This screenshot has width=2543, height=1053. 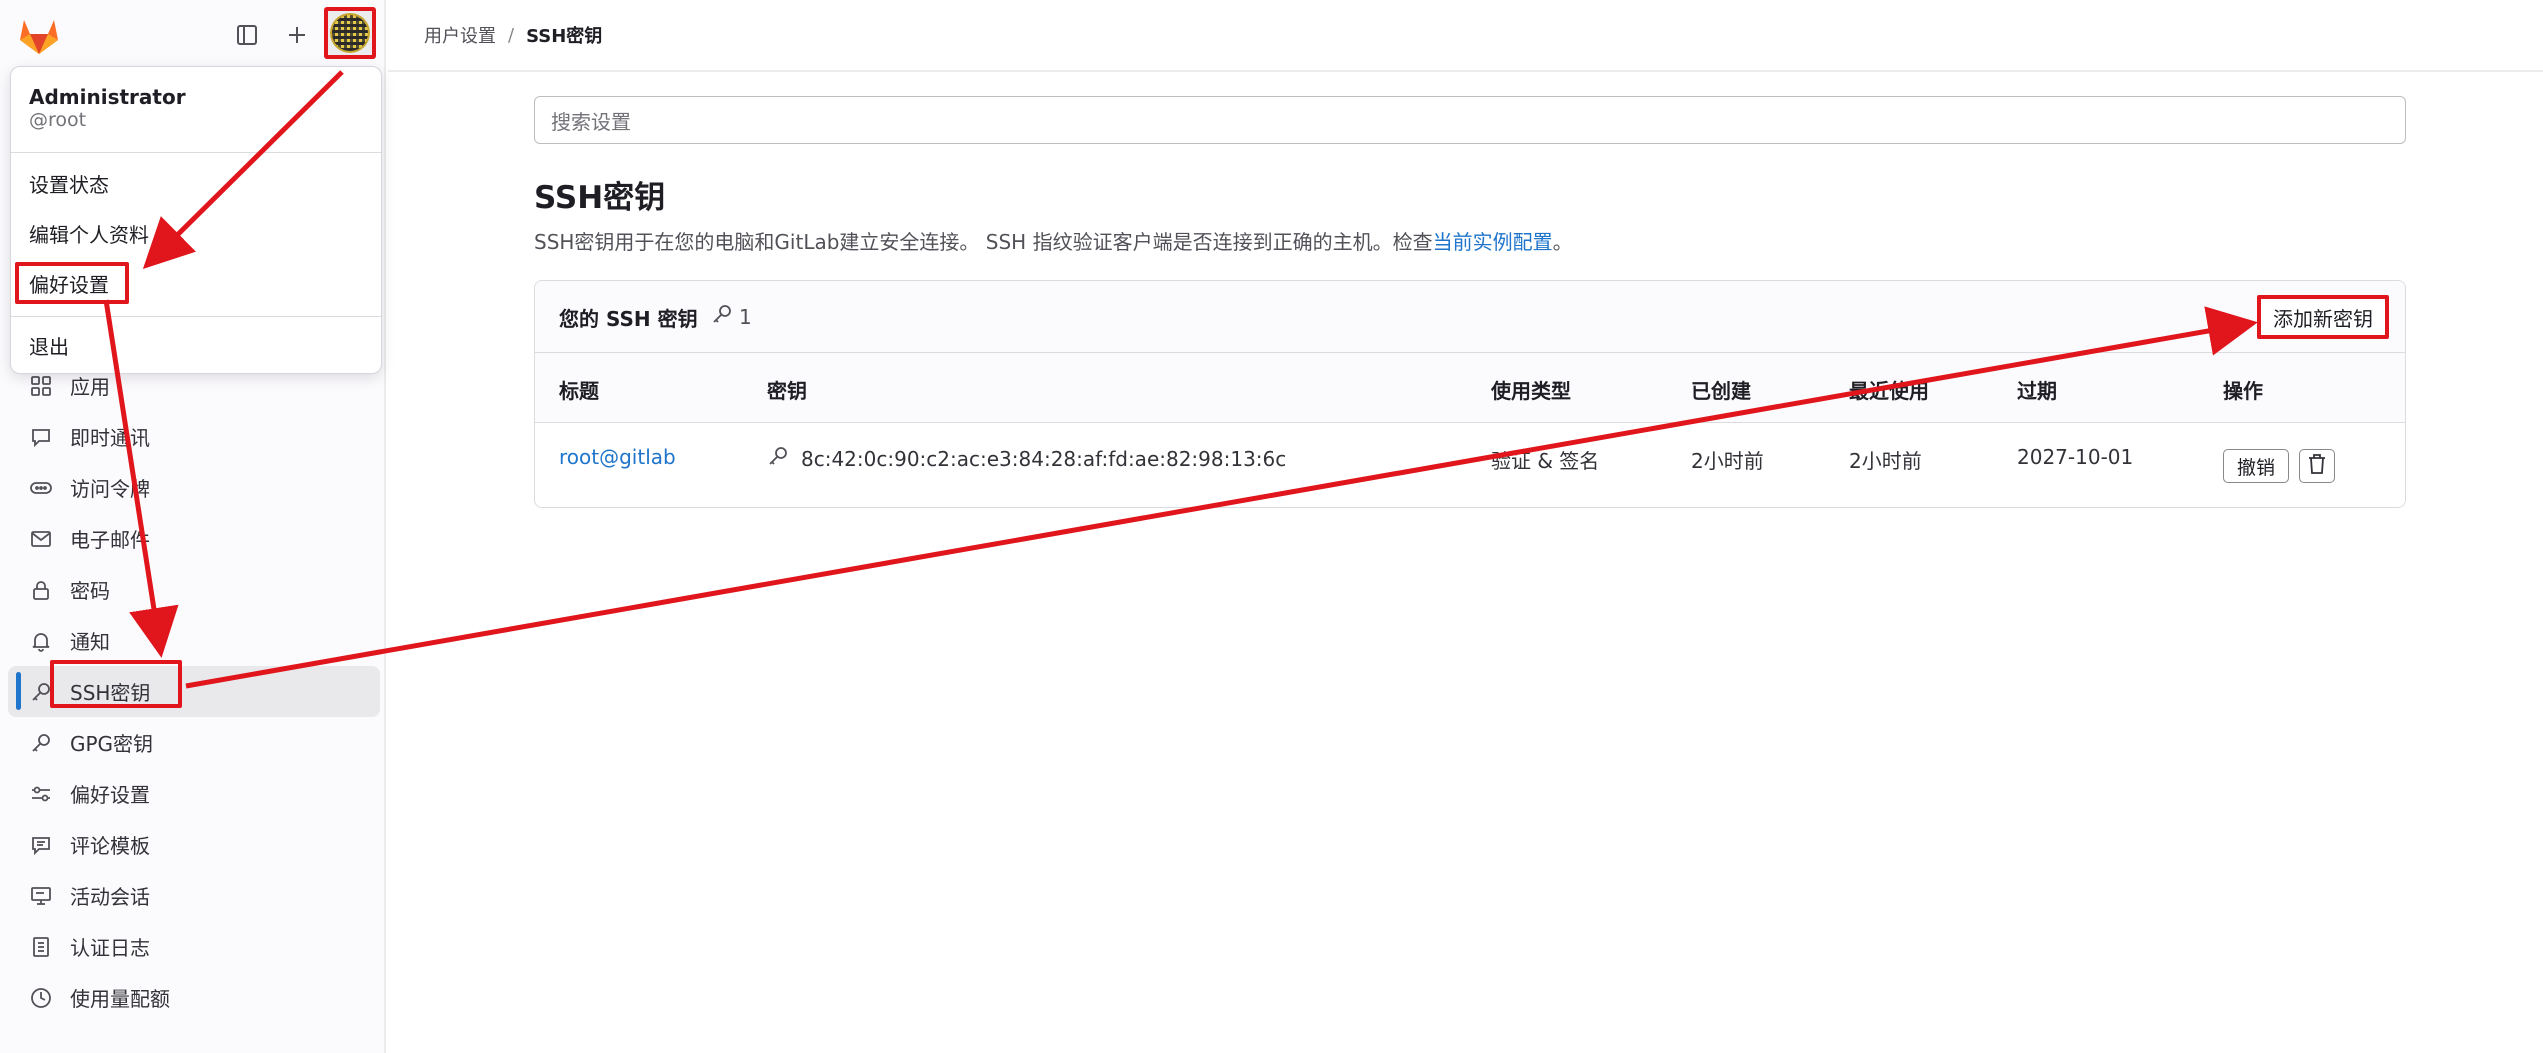 What do you see at coordinates (1470, 120) in the screenshot?
I see `search-input: 搜索设置` at bounding box center [1470, 120].